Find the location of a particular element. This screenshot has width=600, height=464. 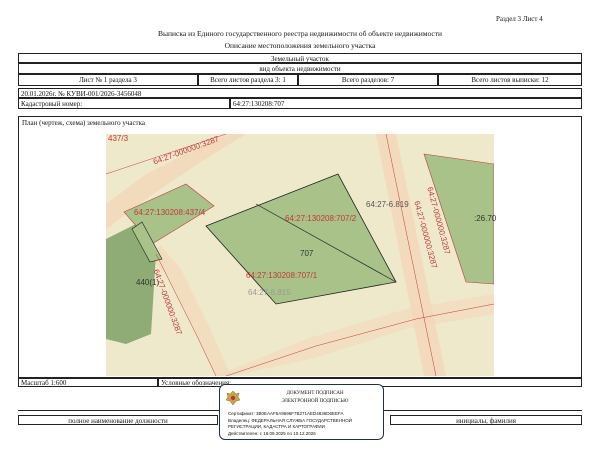

sheet-cell: Лист № 1 раздела 3 is located at coordinates (108, 80).